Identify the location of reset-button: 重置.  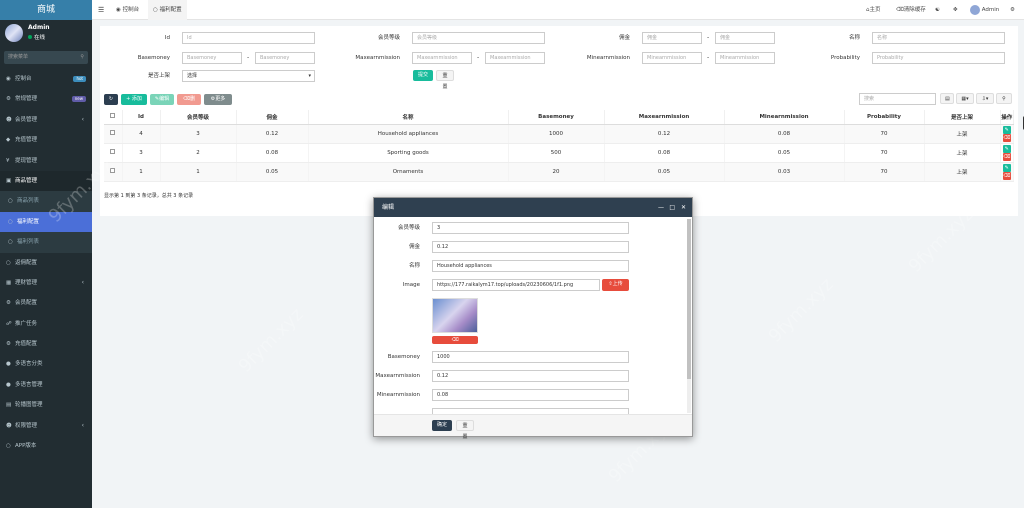
(445, 80).